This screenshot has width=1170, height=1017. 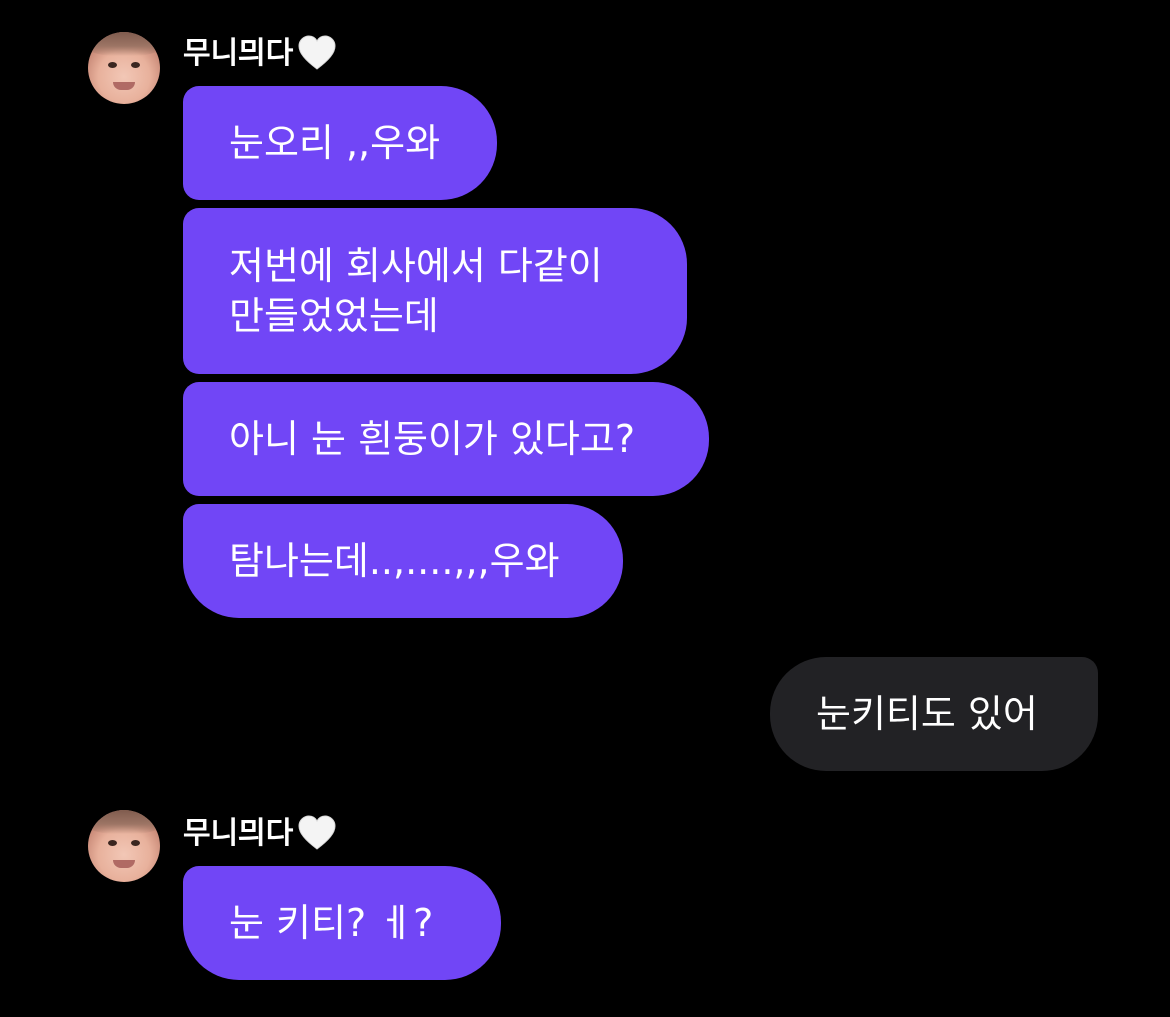 I want to click on message-text: 탐나는데..,....,,,우와, so click(x=394, y=561).